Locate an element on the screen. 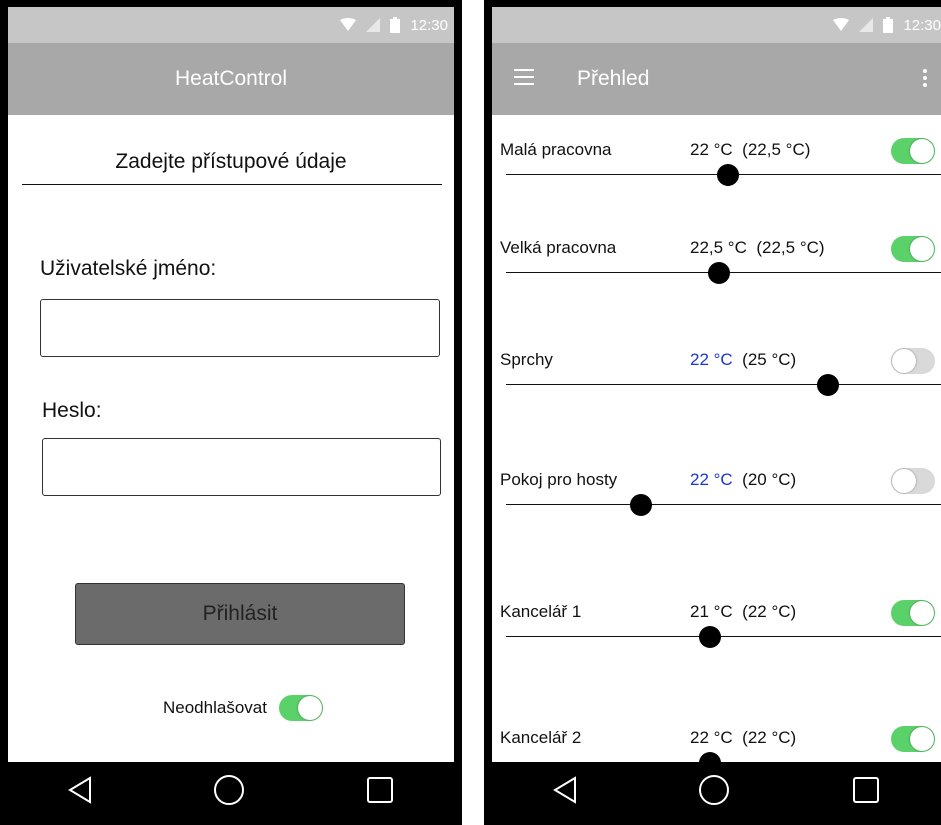 The height and width of the screenshot is (825, 941). target-temperature: (20 °C) is located at coordinates (769, 479).